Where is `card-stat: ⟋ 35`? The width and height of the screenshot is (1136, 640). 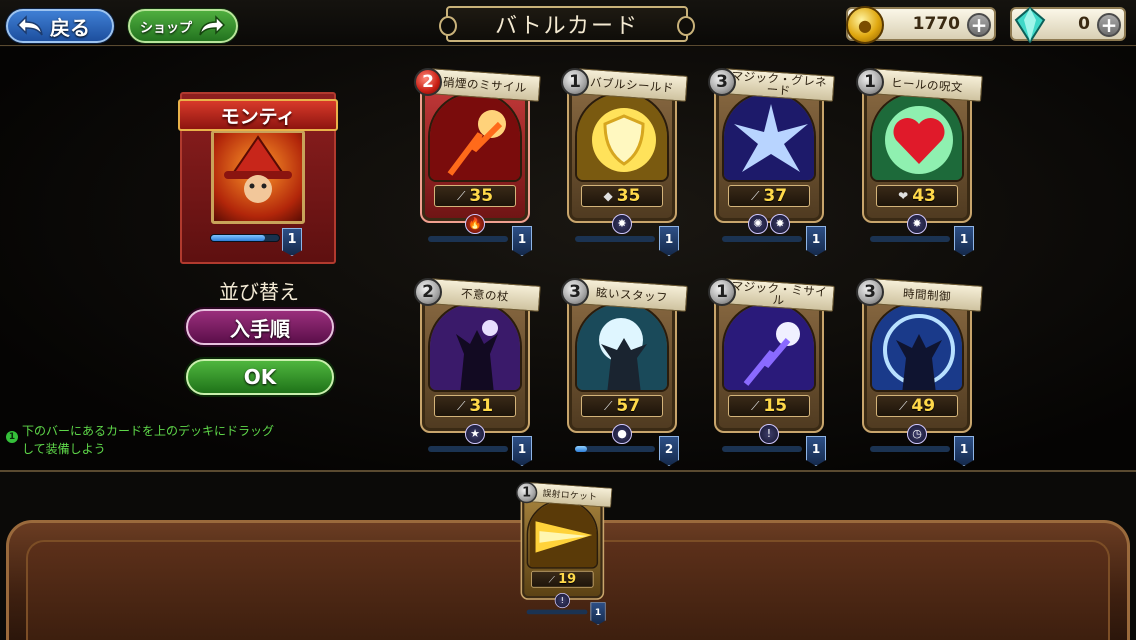 card-stat: ⟋ 35 is located at coordinates (475, 196).